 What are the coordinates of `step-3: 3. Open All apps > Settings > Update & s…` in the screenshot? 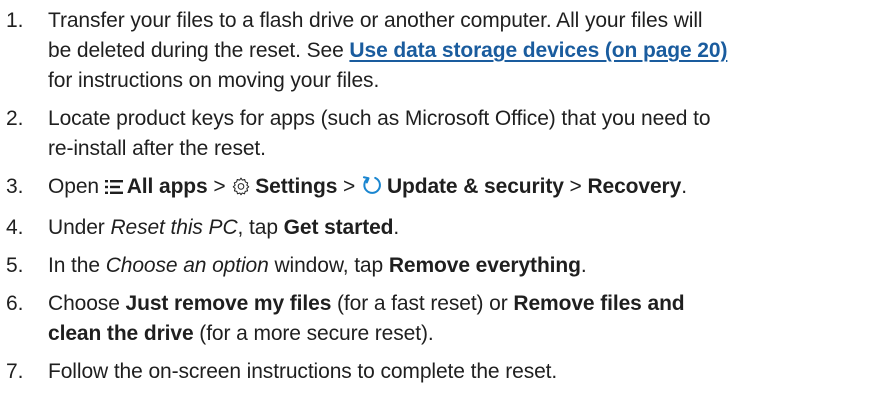 It's located at (445, 188).